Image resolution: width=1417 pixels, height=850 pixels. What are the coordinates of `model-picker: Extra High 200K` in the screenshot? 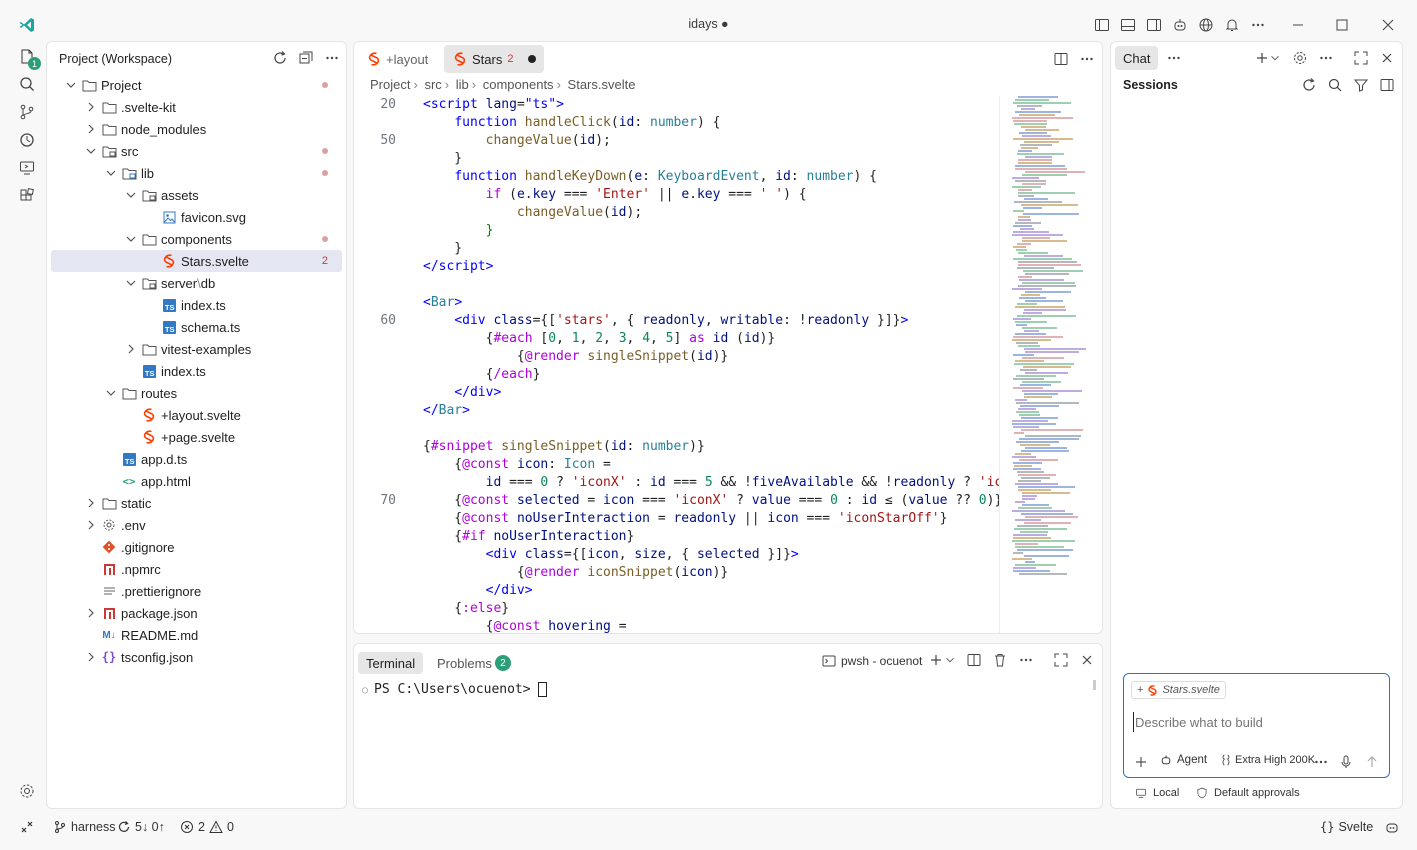 It's located at (1268, 760).